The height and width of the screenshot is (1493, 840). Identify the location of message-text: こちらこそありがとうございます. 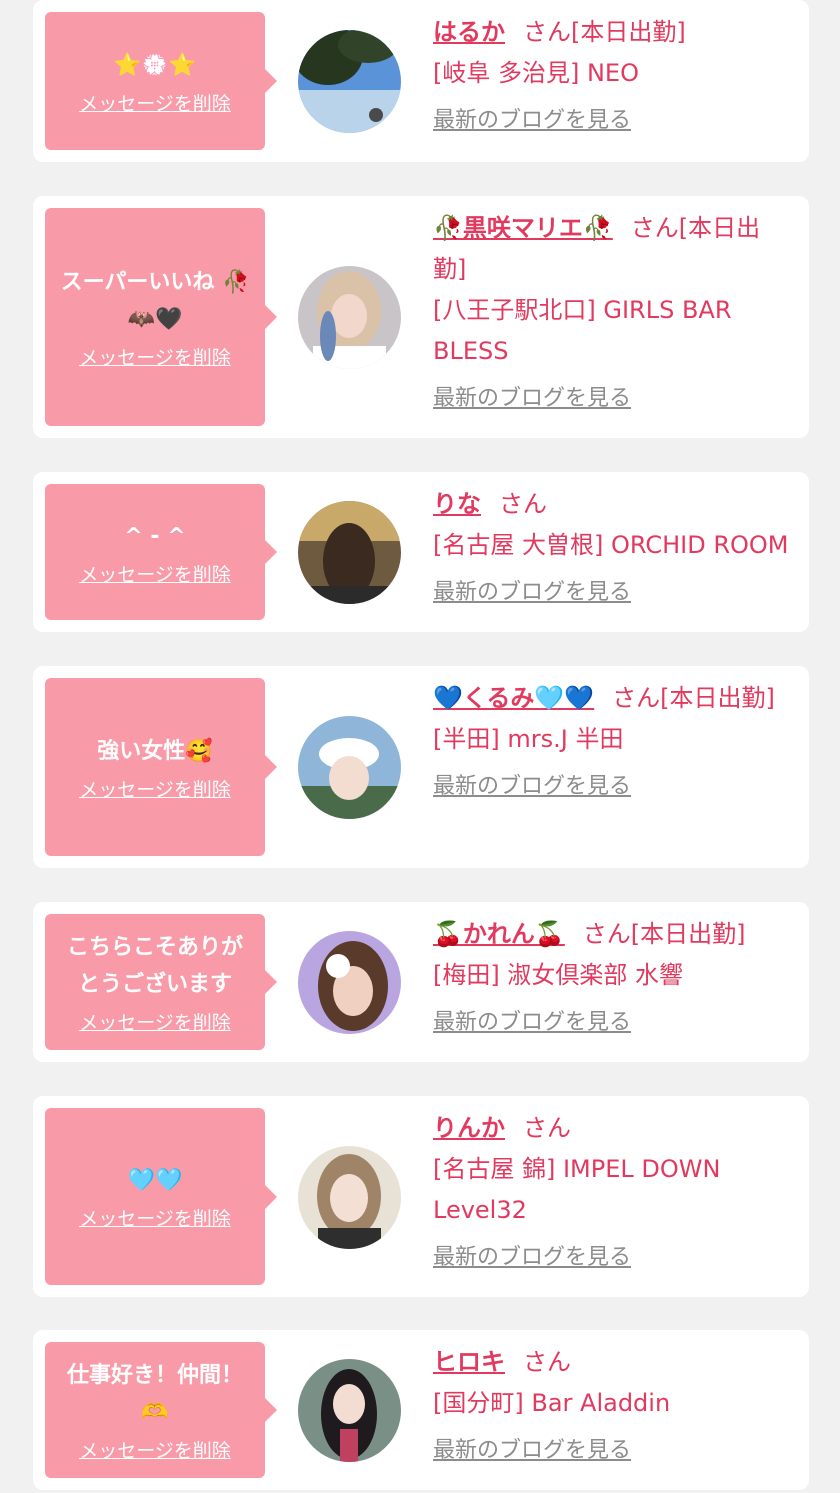
(154, 966).